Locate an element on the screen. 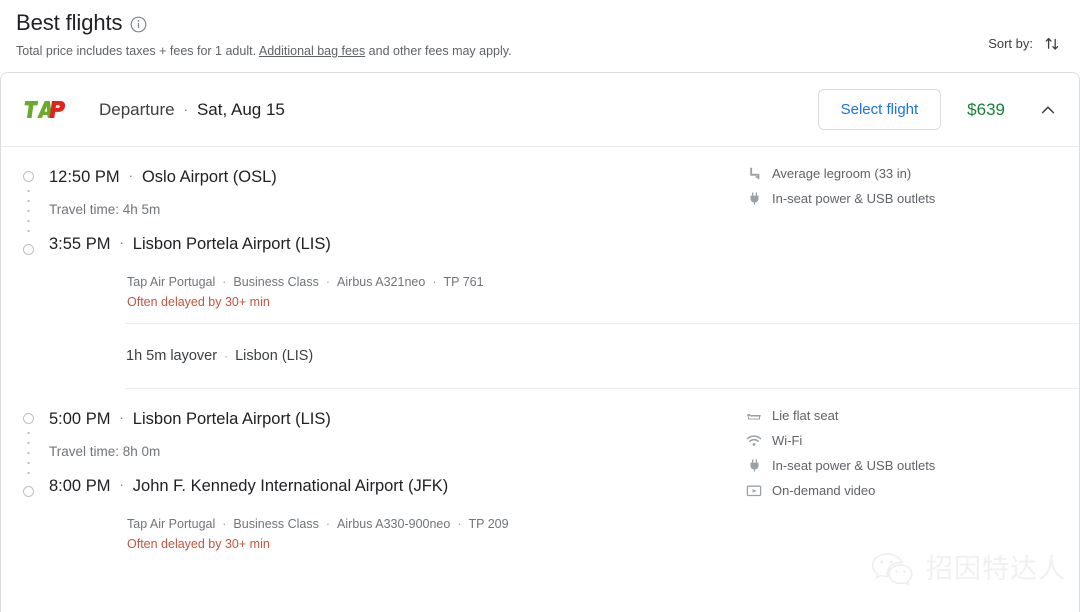 The image size is (1080, 612). title-row: Best flights is located at coordinates (540, 23).